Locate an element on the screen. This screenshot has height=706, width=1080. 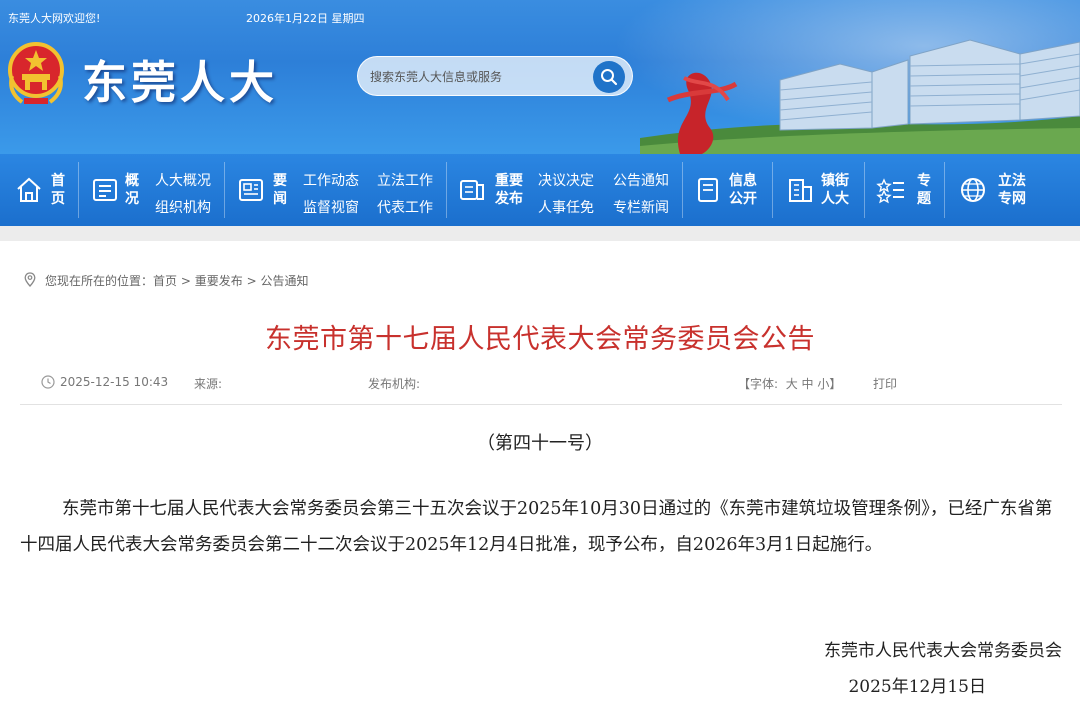
article-title: 东莞市第十七届人民代表大会常务委员会公告 is located at coordinates (540, 339).